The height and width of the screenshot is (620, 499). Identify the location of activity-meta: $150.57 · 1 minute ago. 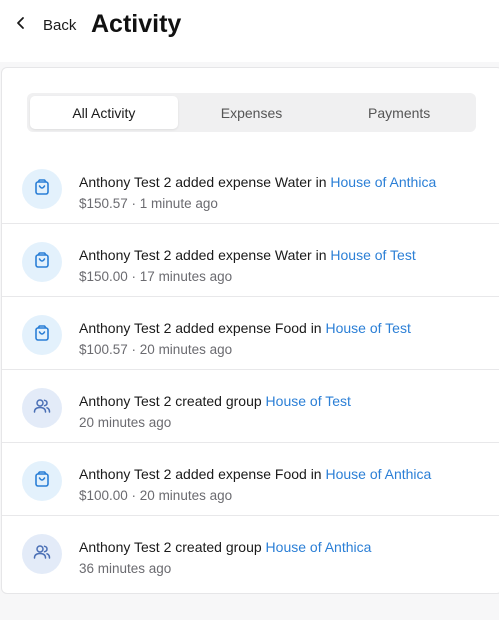
(148, 203).